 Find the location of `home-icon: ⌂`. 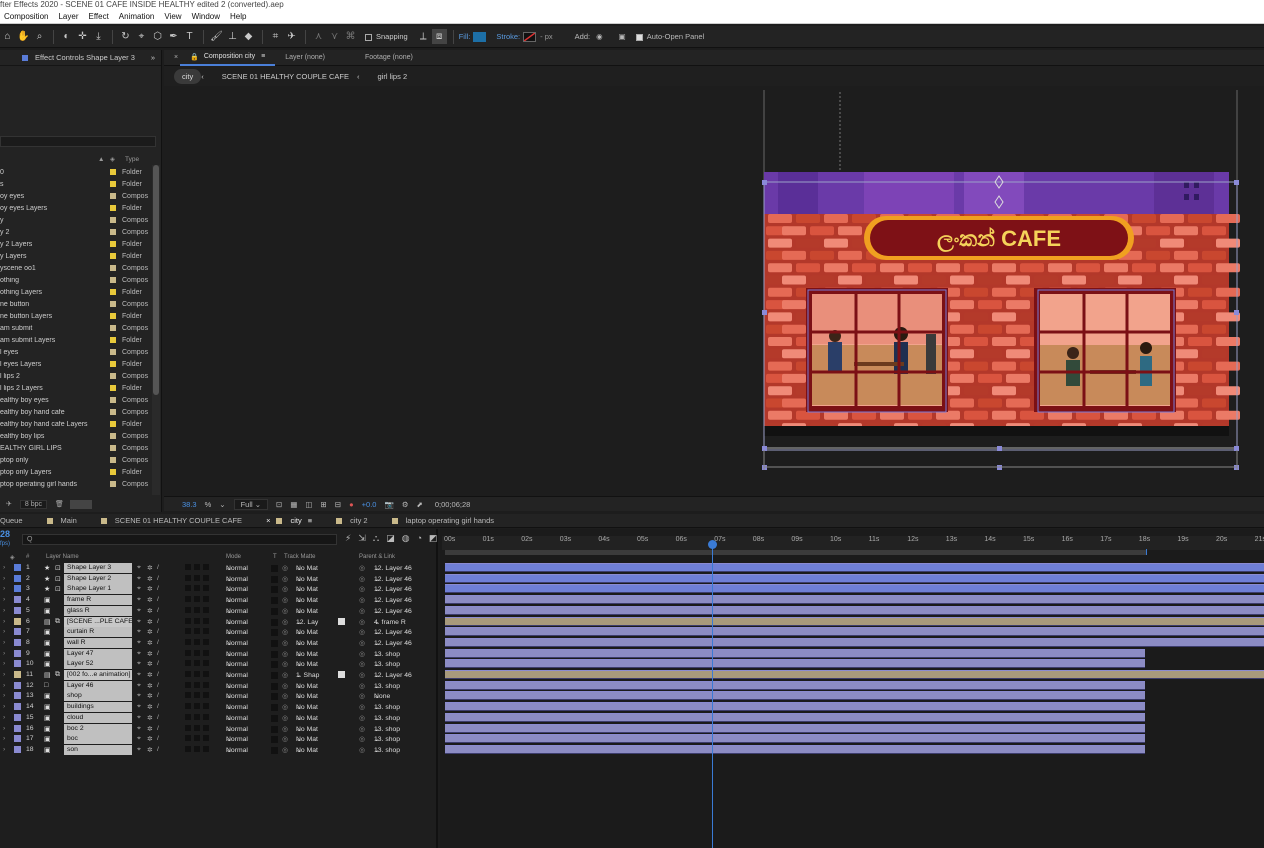

home-icon: ⌂ is located at coordinates (7, 36).